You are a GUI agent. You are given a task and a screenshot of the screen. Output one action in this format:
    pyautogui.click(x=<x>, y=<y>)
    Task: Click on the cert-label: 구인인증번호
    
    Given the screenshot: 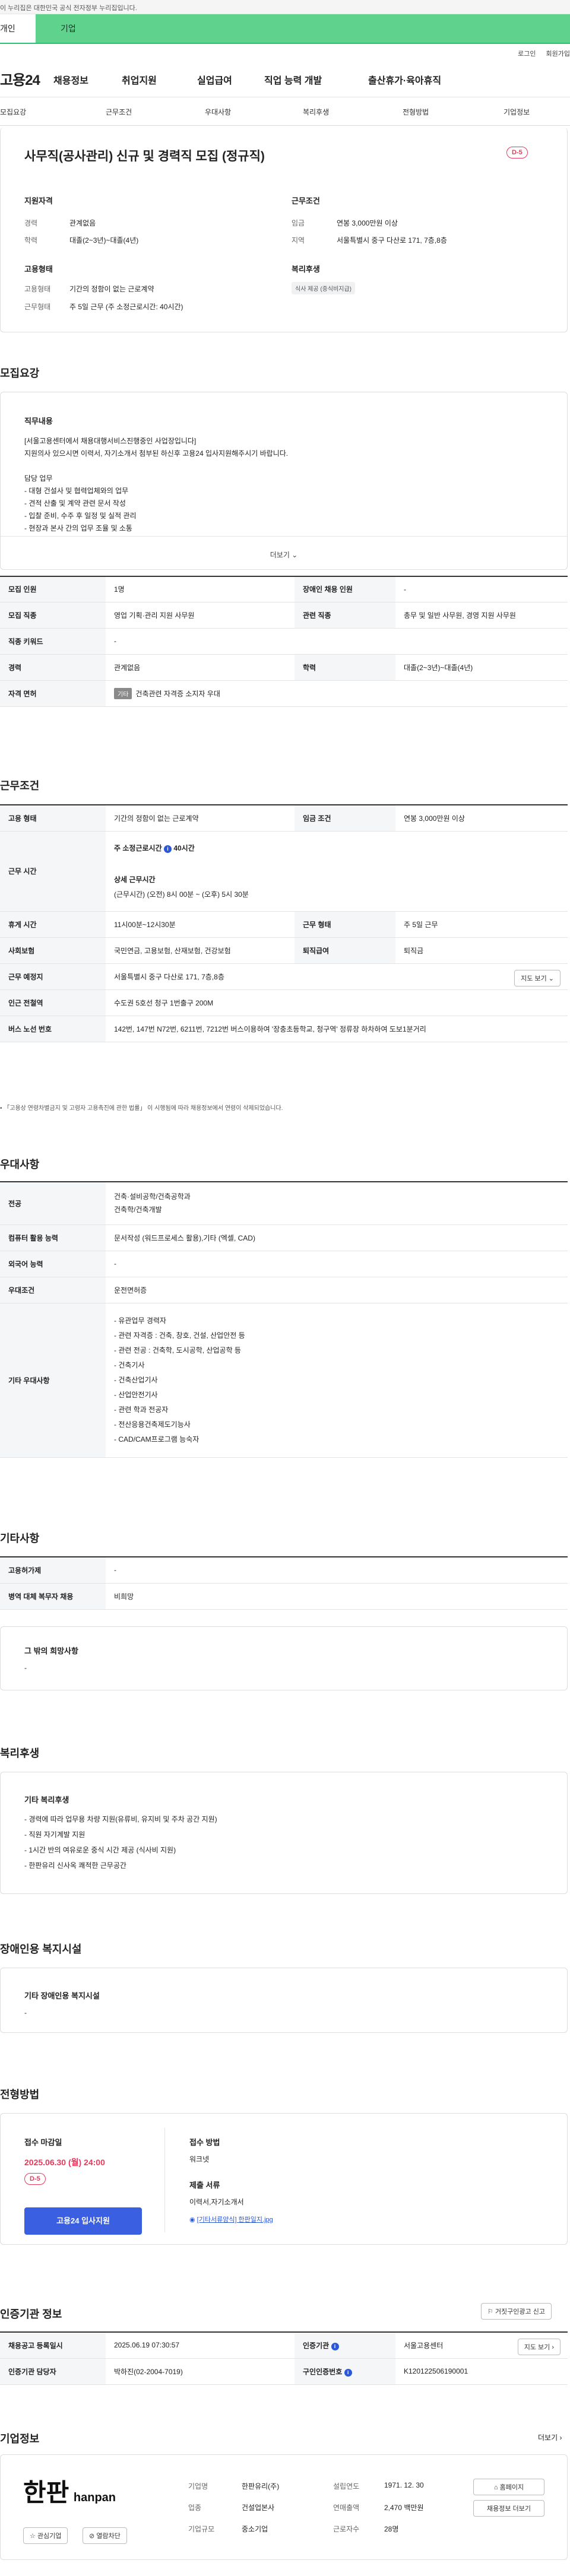 What is the action you would take?
    pyautogui.click(x=323, y=2371)
    